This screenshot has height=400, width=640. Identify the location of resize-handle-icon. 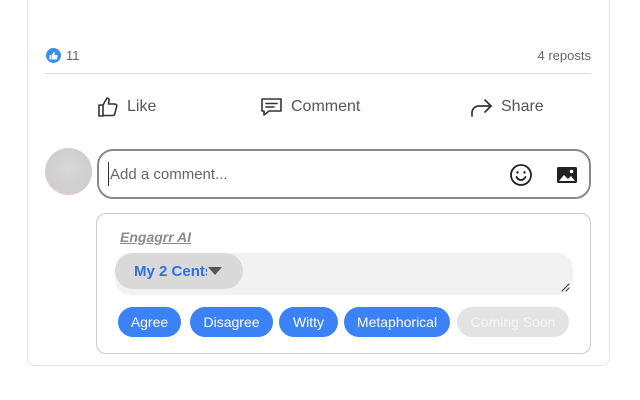
(565, 287).